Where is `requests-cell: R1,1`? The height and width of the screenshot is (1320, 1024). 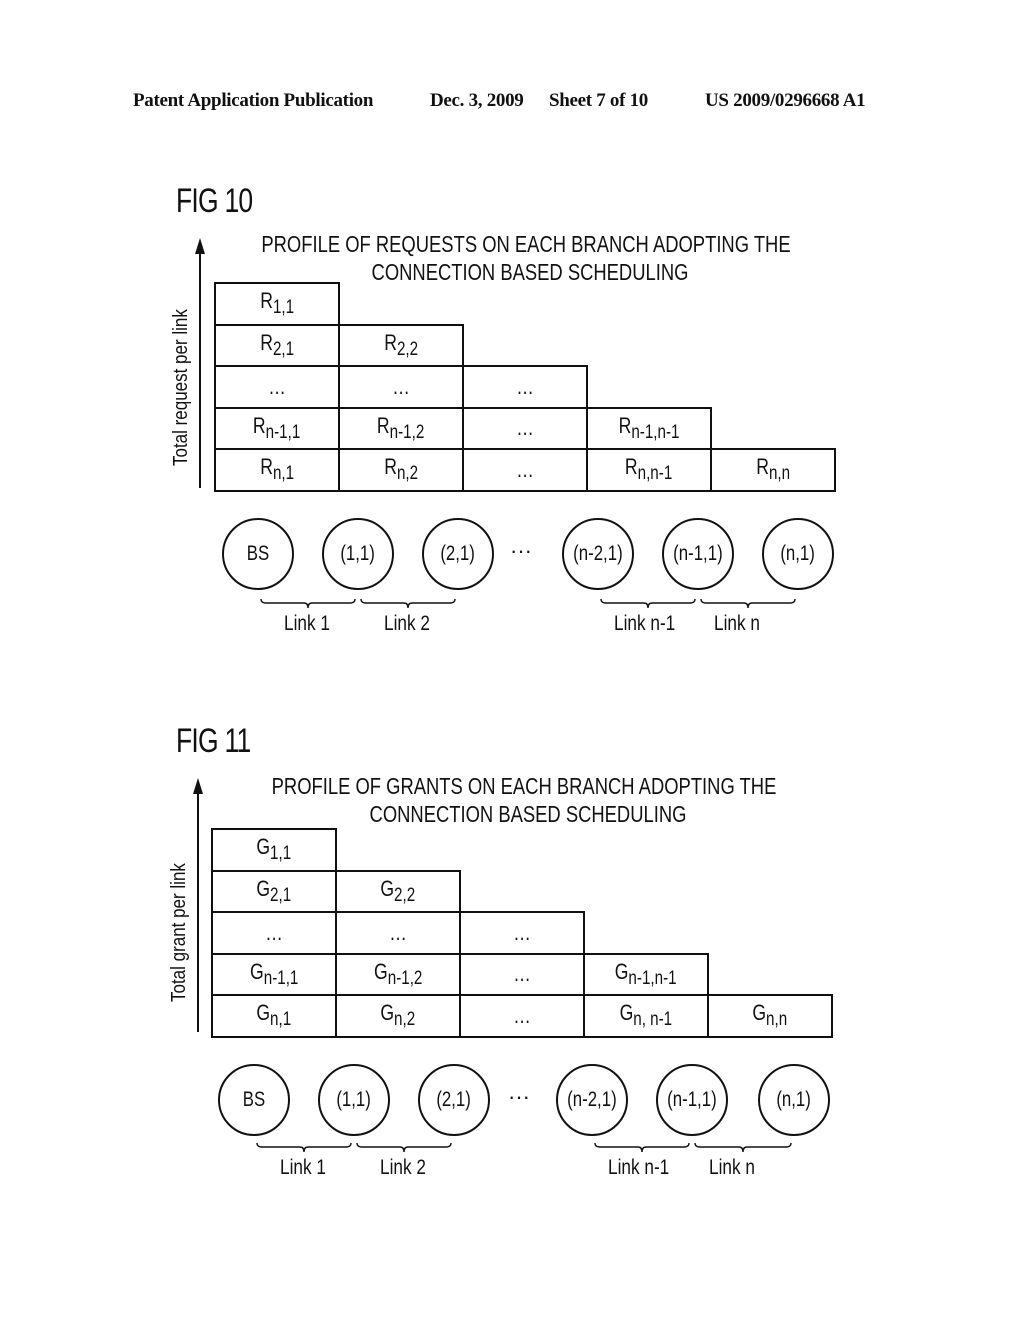
requests-cell: R1,1 is located at coordinates (277, 304).